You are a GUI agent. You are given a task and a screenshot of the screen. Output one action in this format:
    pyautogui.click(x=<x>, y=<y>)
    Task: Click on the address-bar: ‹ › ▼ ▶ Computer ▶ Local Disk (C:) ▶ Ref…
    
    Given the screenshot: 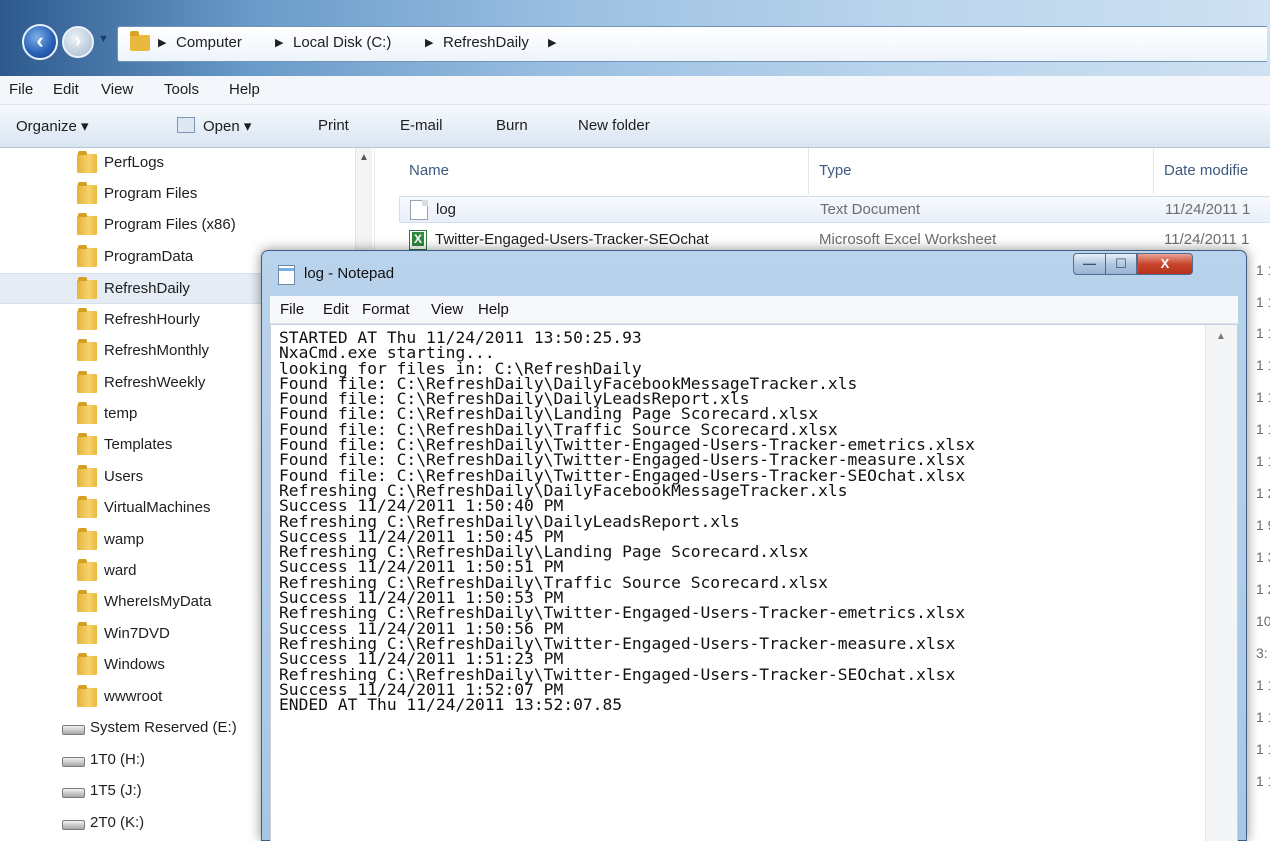 What is the action you would take?
    pyautogui.click(x=635, y=38)
    